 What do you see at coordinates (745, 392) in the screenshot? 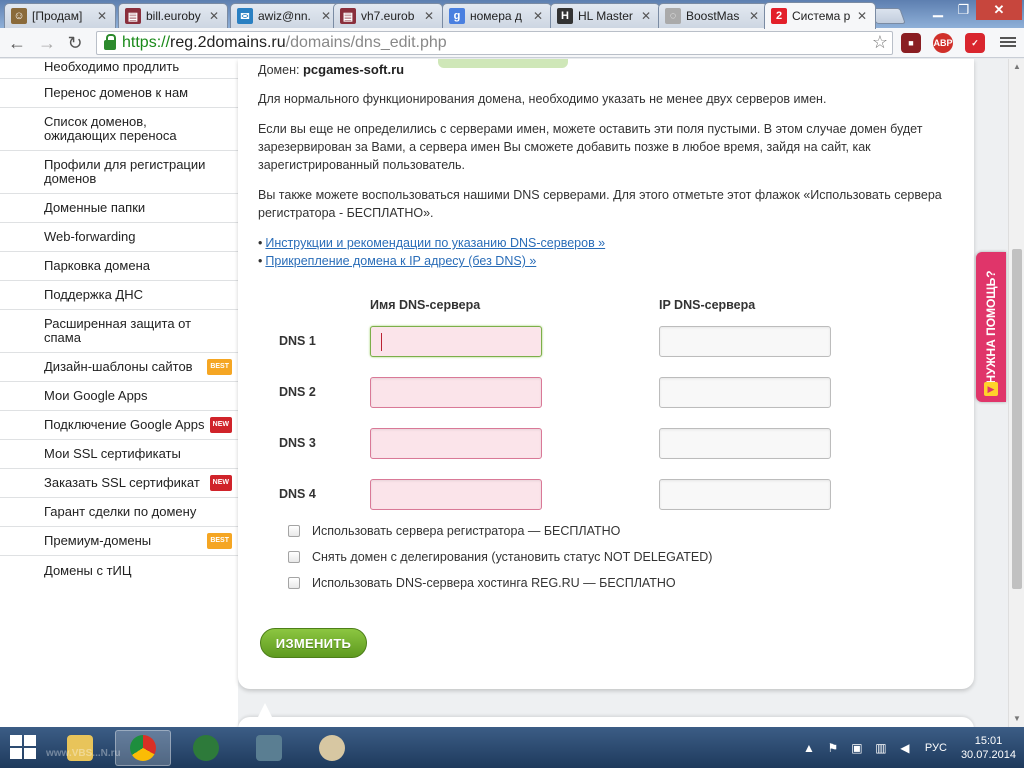
I see `dns-2-ip-input` at bounding box center [745, 392].